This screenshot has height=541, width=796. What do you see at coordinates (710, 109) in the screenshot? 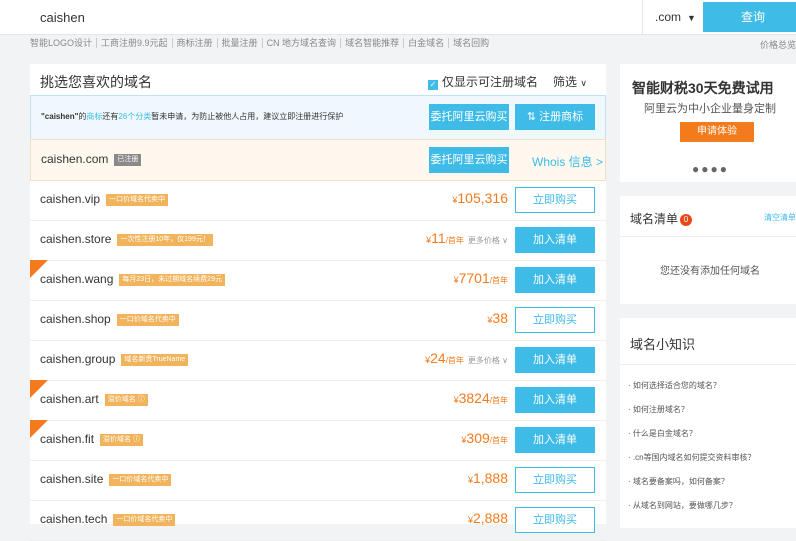
I see `banner-subtitle: 阿里云为中小企业量身定制` at bounding box center [710, 109].